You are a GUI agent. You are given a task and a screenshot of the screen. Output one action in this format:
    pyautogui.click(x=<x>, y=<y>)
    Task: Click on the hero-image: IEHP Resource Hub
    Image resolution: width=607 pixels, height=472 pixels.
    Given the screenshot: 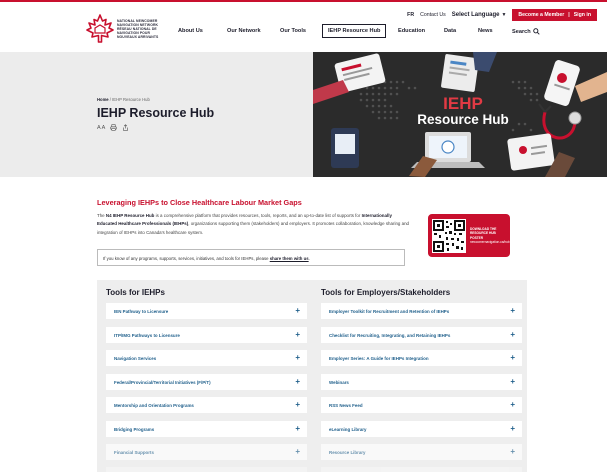 What is the action you would take?
    pyautogui.click(x=460, y=114)
    